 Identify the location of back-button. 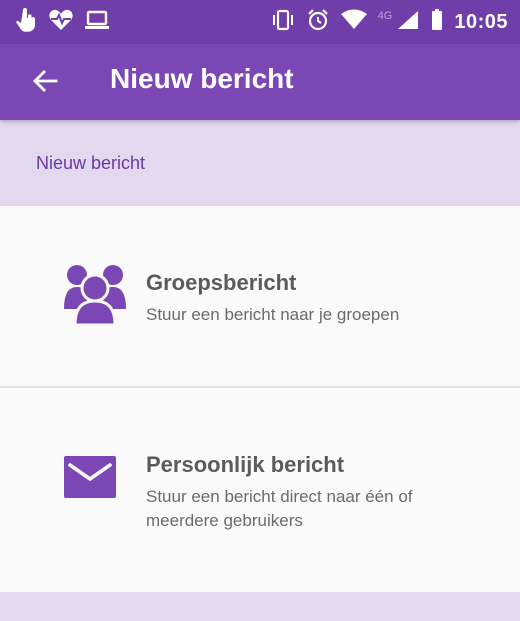
(45, 83).